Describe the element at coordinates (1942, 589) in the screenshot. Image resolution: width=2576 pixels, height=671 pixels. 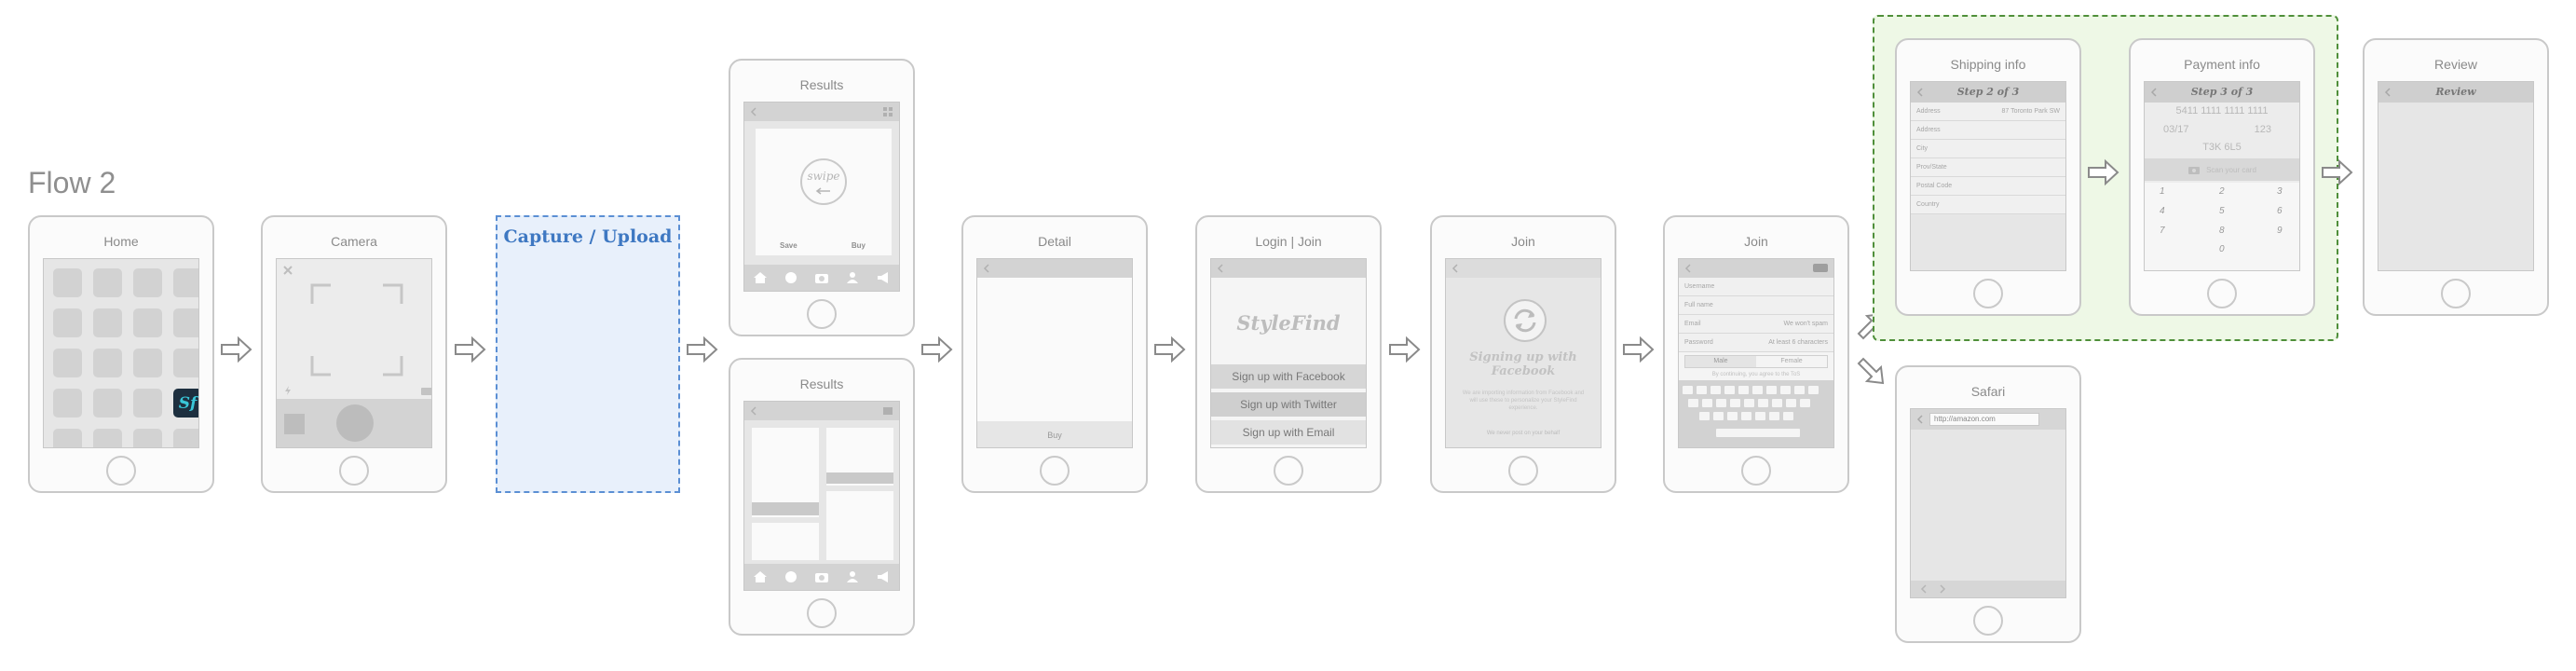
I see `forward-nav-icon` at that location.